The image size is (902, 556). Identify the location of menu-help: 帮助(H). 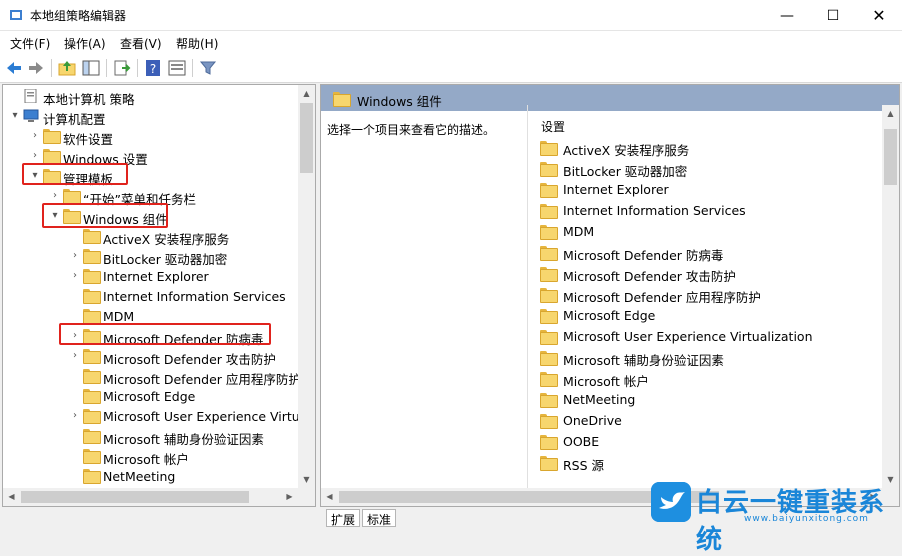
(197, 43).